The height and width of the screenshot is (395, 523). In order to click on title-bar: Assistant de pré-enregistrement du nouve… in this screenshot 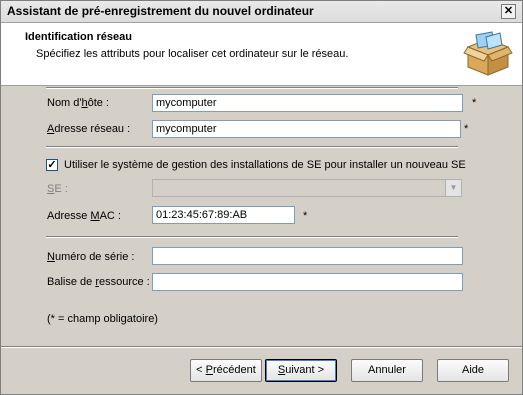, I will do `click(261, 12)`.